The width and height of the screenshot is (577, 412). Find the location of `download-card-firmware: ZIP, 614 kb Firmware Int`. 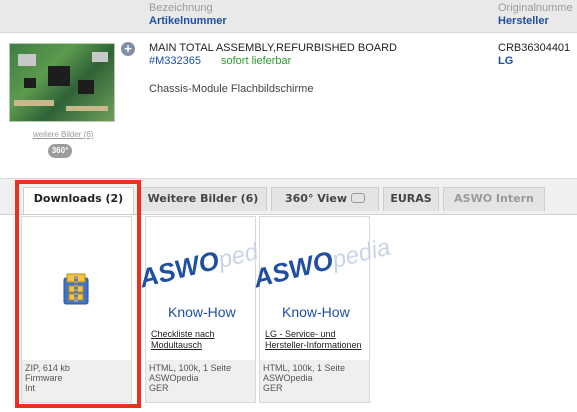

download-card-firmware: ZIP, 614 kb Firmware Int is located at coordinates (76, 309).